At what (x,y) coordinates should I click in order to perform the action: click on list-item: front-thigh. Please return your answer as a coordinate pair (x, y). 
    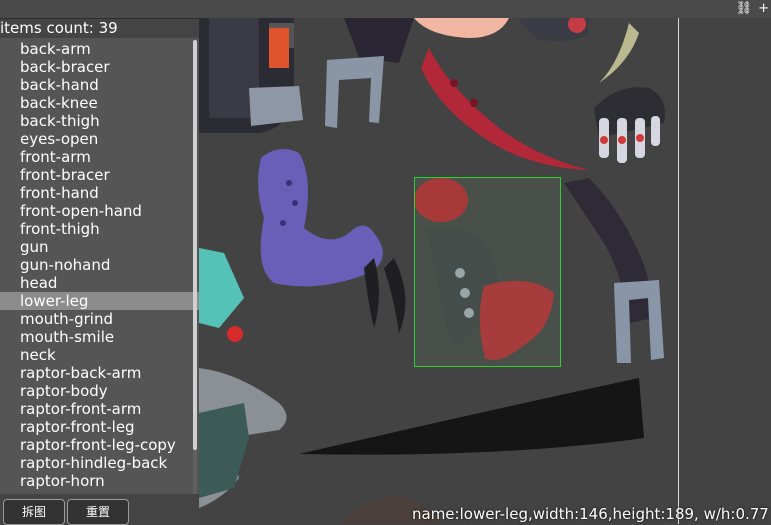
    Looking at the image, I should click on (99, 229).